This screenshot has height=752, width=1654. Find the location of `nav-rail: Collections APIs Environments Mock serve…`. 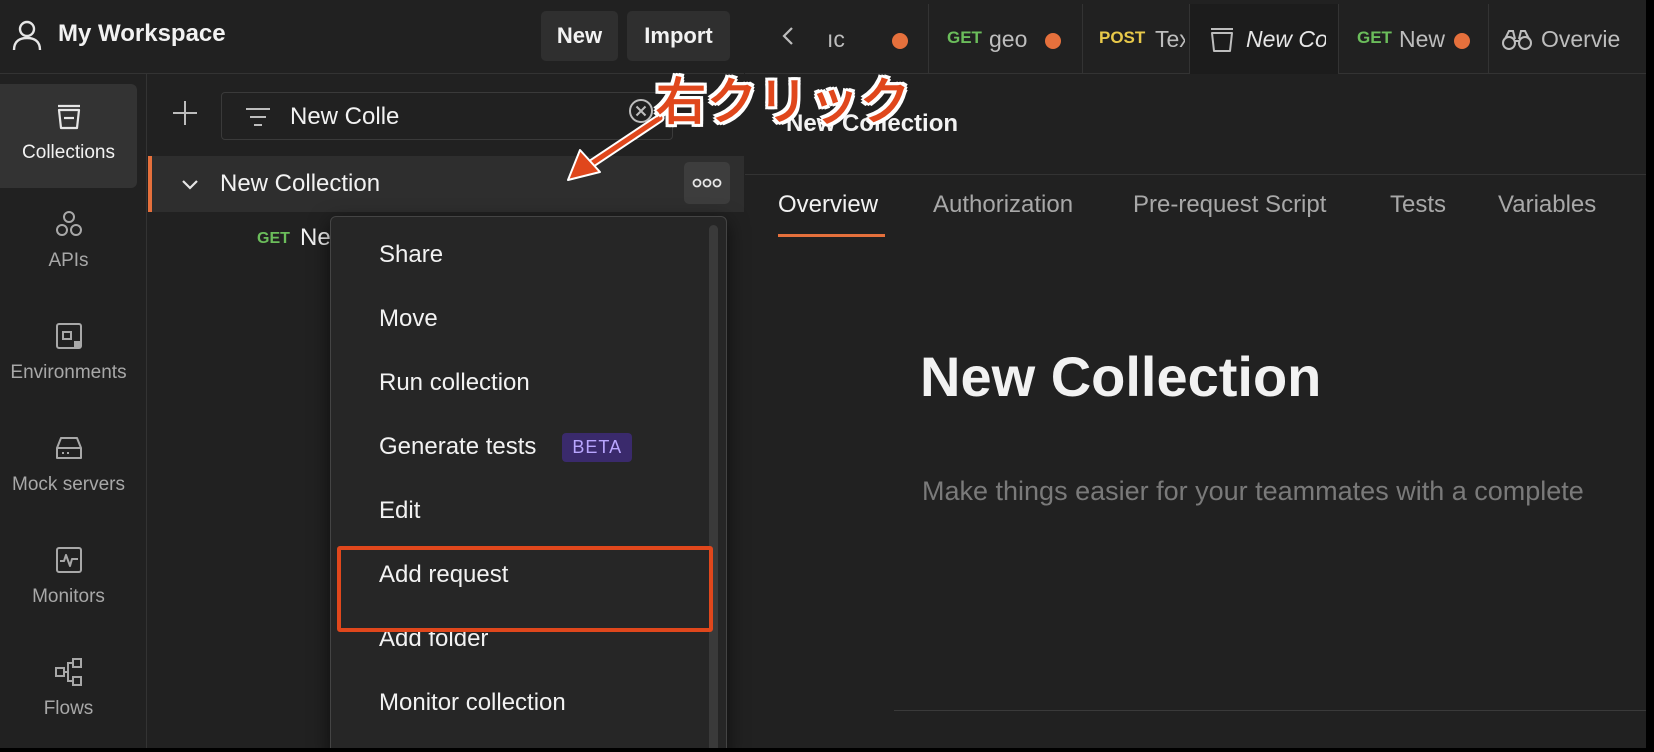

nav-rail: Collections APIs Environments Mock serve… is located at coordinates (73, 413).